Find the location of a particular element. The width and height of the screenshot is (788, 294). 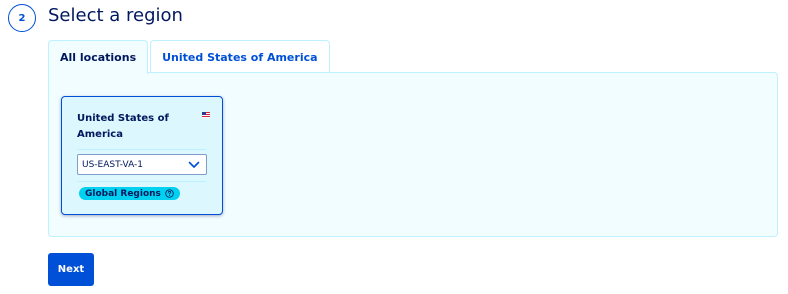

step-number-badge: 2 is located at coordinates (22, 18).